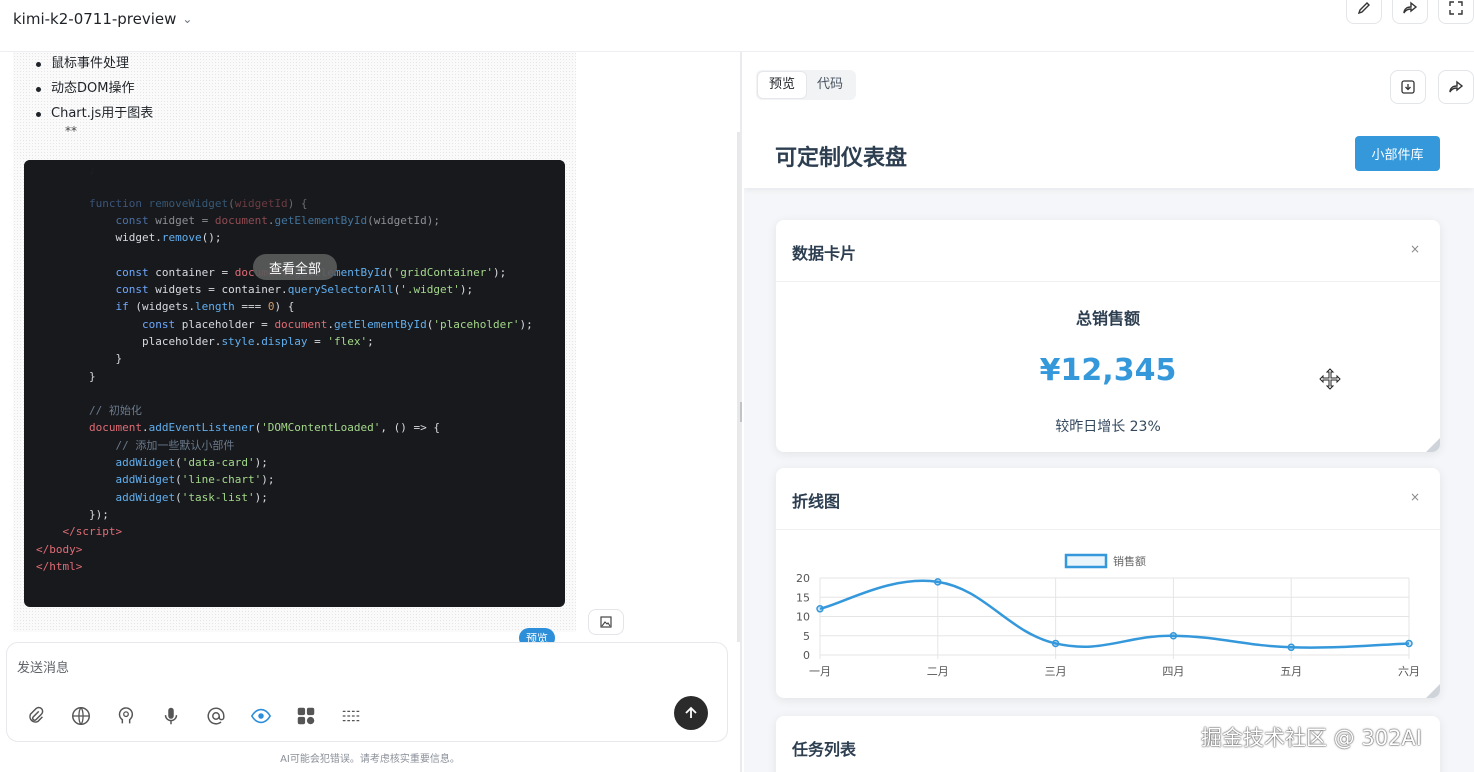 Image resolution: width=1474 pixels, height=772 pixels. Describe the element at coordinates (806, 655) in the screenshot. I see `y-tick-label: 0` at that location.